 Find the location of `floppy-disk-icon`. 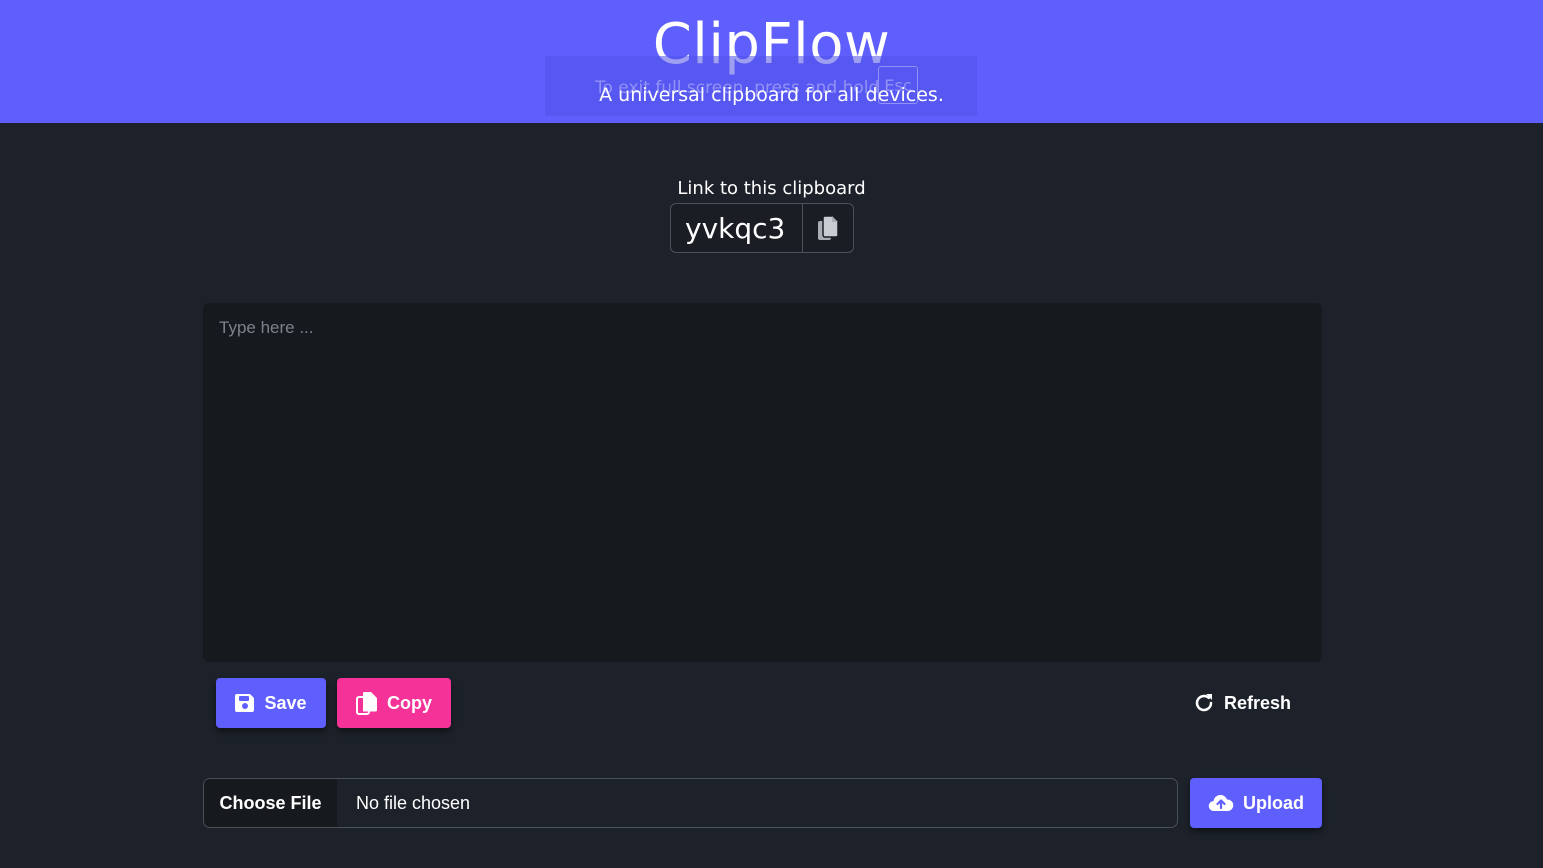

floppy-disk-icon is located at coordinates (245, 703).